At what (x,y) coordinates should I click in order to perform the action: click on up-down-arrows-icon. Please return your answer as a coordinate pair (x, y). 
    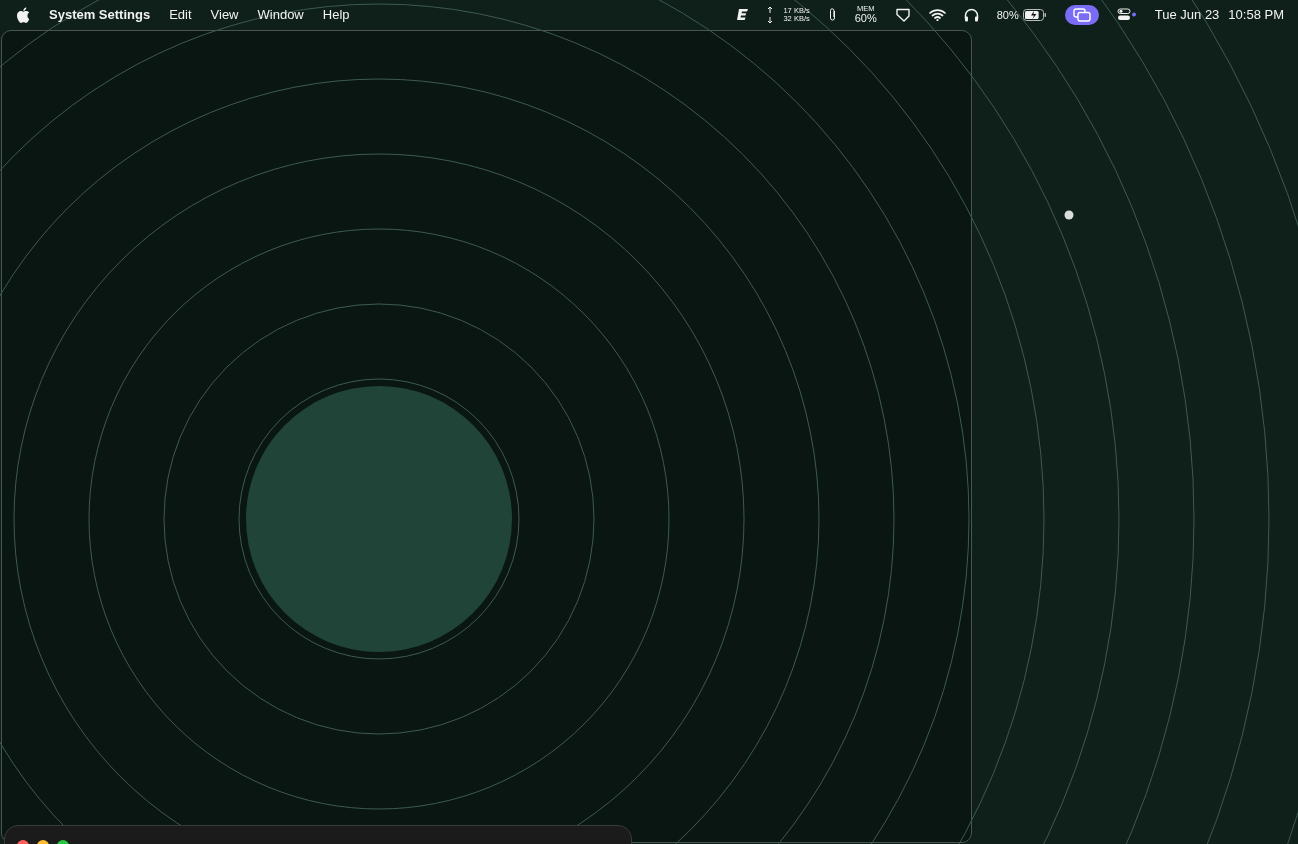
    Looking at the image, I should click on (770, 14).